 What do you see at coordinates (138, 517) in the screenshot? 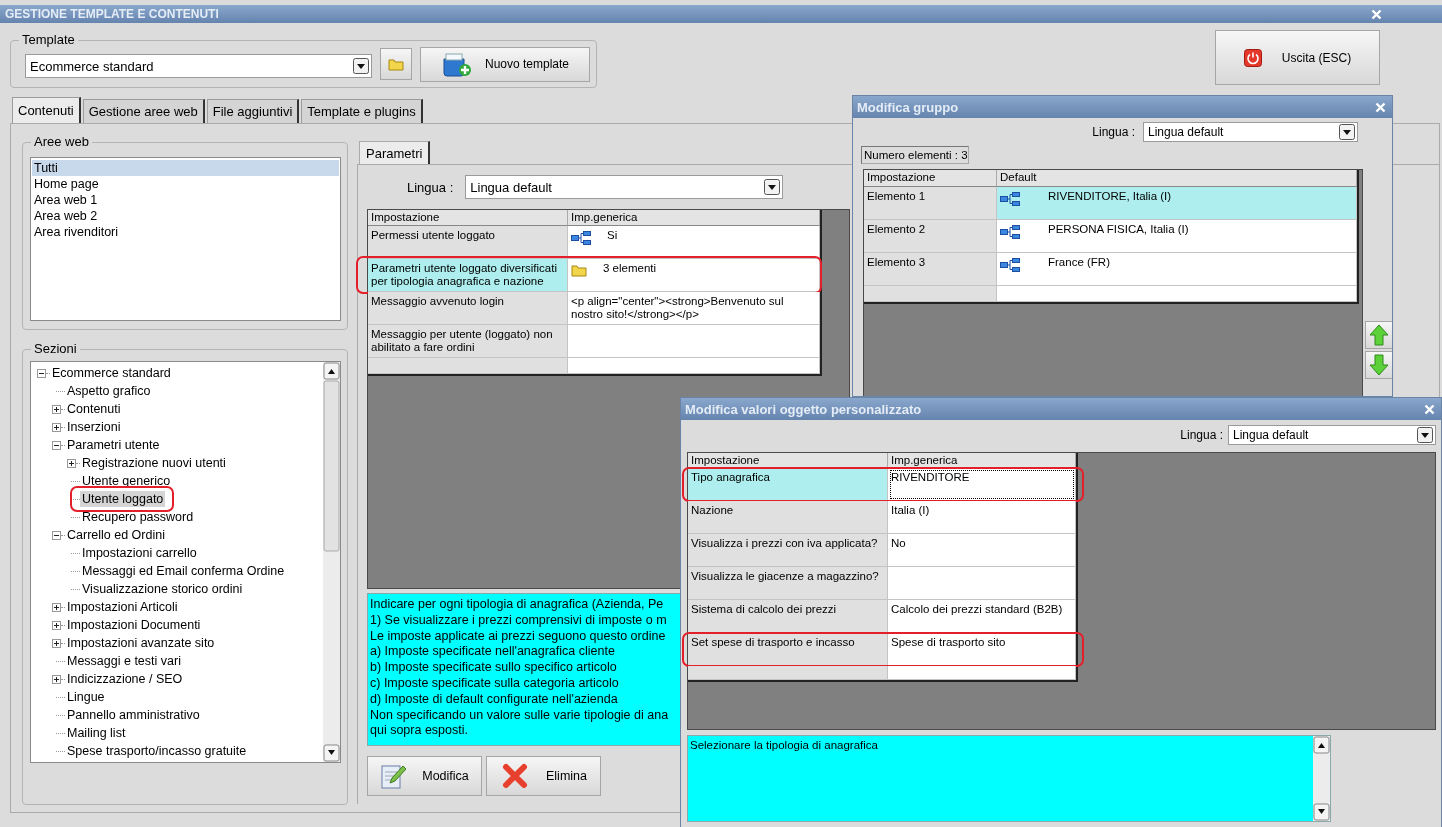
I see `tree-item: Recupero password` at bounding box center [138, 517].